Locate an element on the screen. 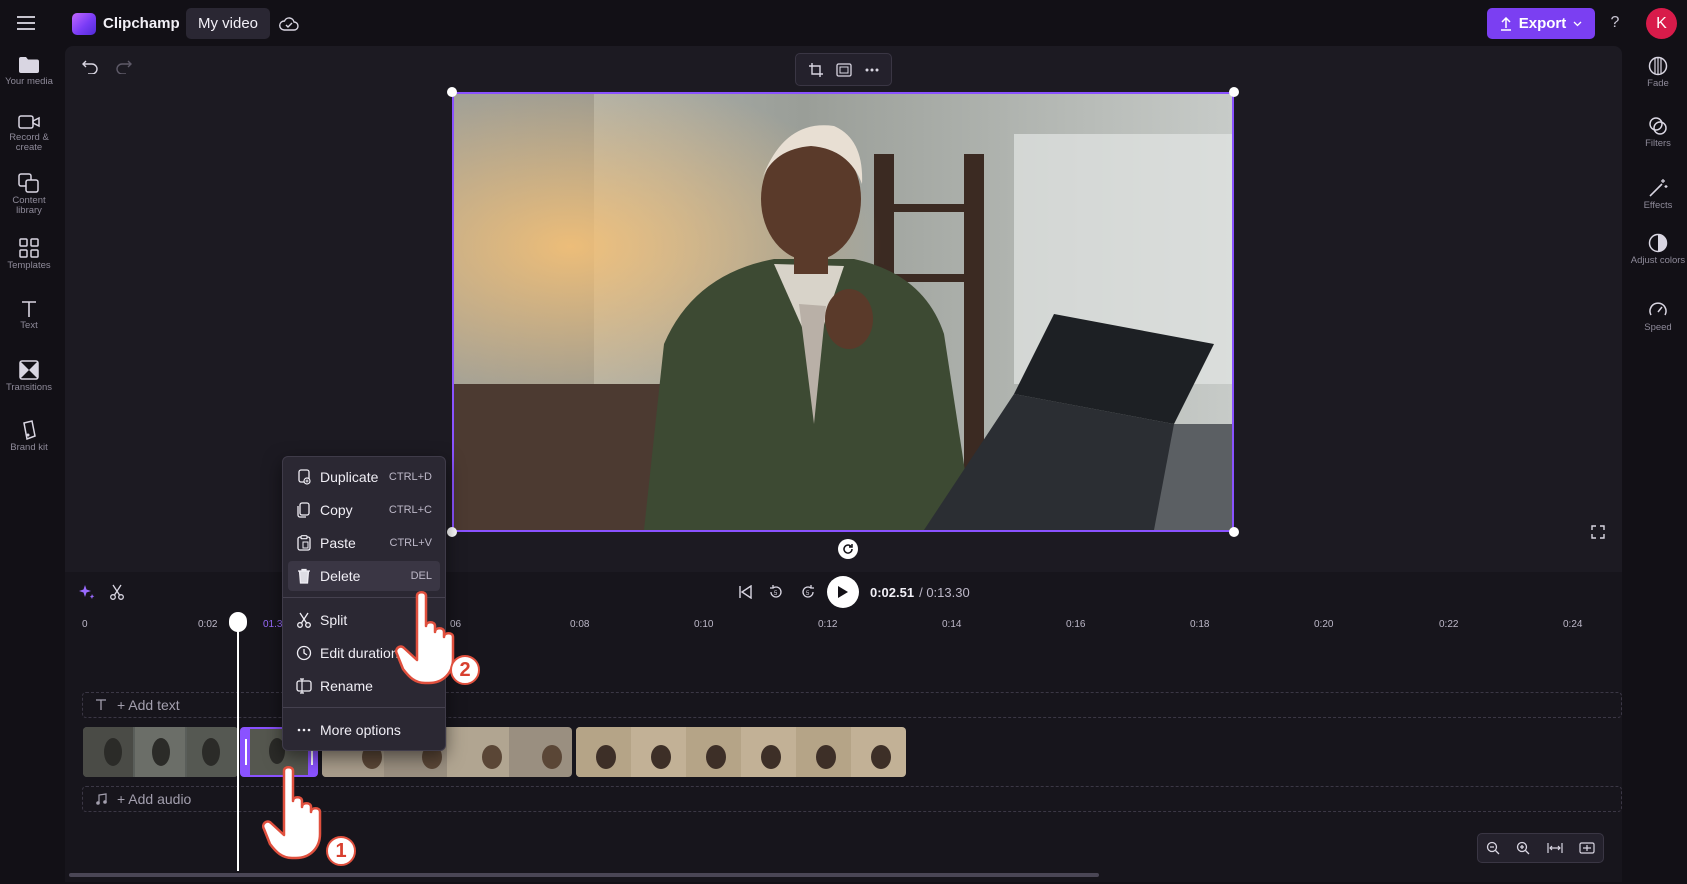  ruler-label: 01.3 is located at coordinates (273, 624).